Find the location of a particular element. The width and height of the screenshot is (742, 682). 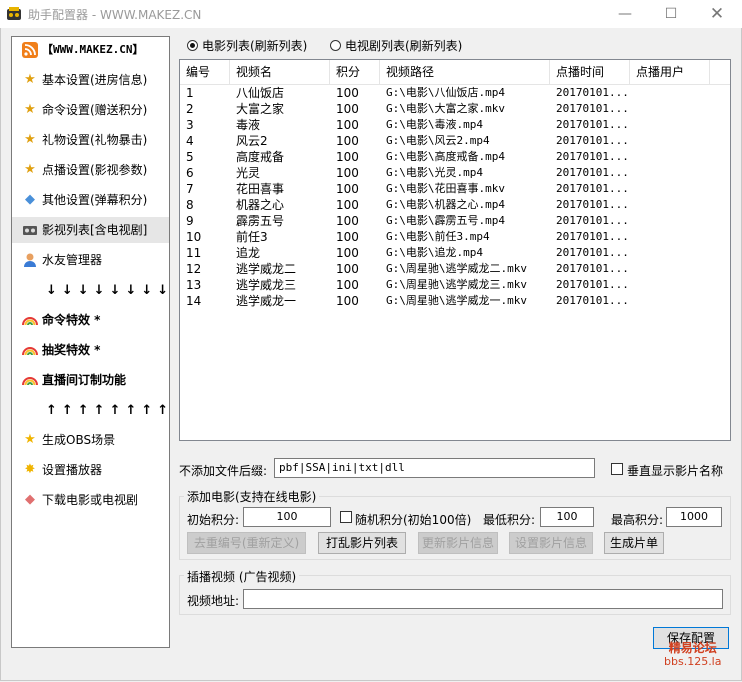

cell-id: 11 is located at coordinates (194, 253).